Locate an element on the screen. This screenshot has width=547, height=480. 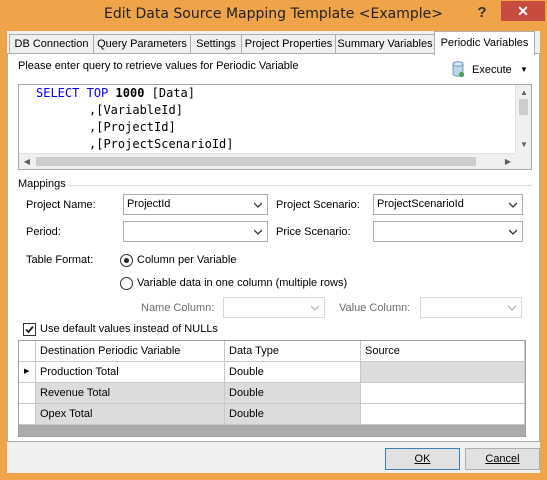
tab-query-parameters: Query Parameters is located at coordinates (142, 44).